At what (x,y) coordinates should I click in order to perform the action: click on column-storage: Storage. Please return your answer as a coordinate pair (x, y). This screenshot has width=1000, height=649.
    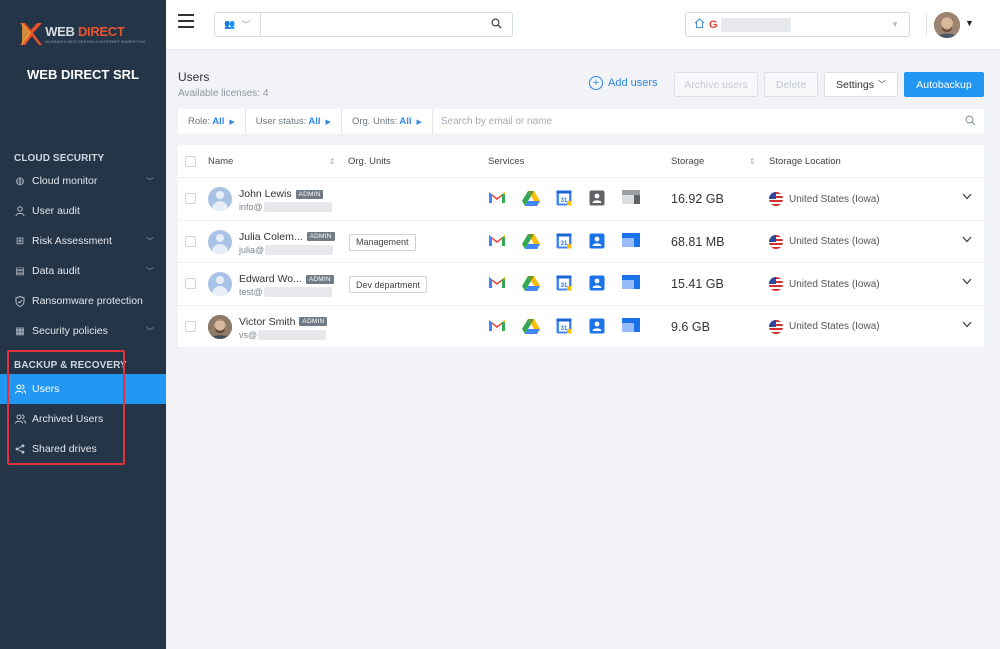
    Looking at the image, I should click on (687, 161).